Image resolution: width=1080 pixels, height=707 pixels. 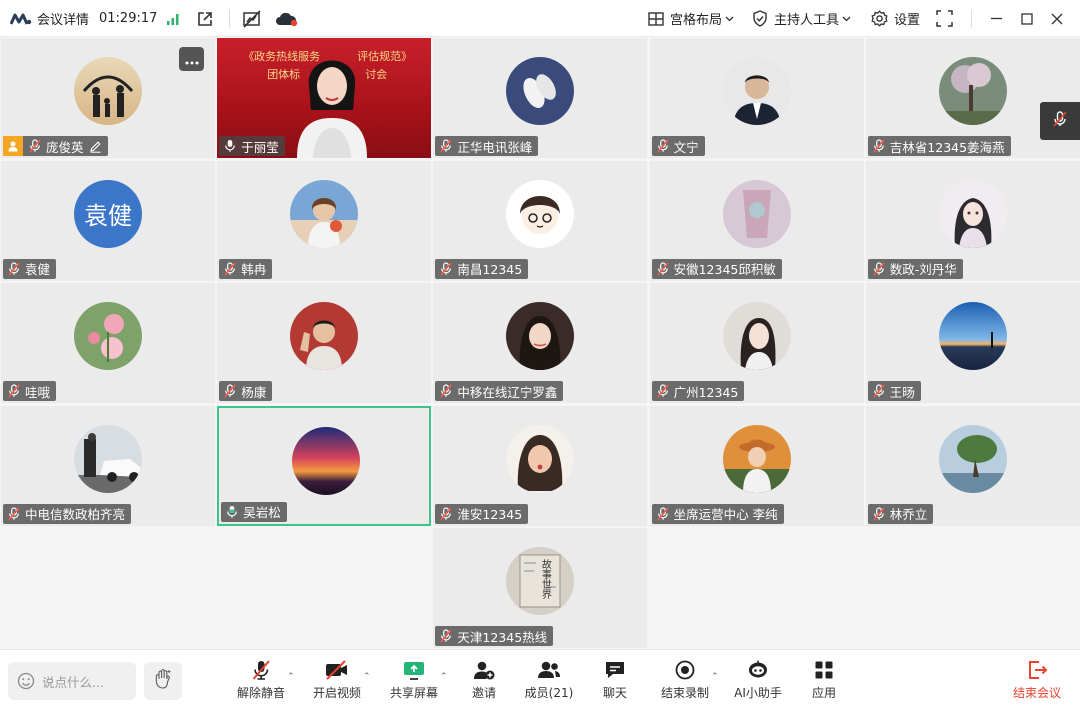 What do you see at coordinates (26, 681) in the screenshot?
I see `emoji-icon` at bounding box center [26, 681].